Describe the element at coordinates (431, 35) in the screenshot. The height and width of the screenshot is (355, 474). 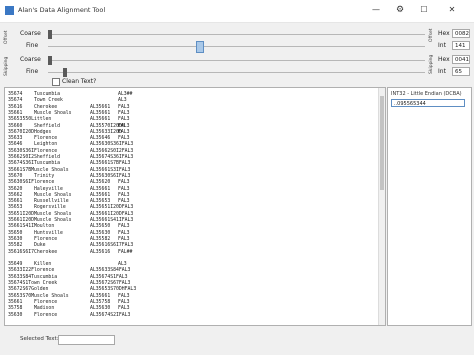
I see `offset-side-label-right: Offset` at that location.